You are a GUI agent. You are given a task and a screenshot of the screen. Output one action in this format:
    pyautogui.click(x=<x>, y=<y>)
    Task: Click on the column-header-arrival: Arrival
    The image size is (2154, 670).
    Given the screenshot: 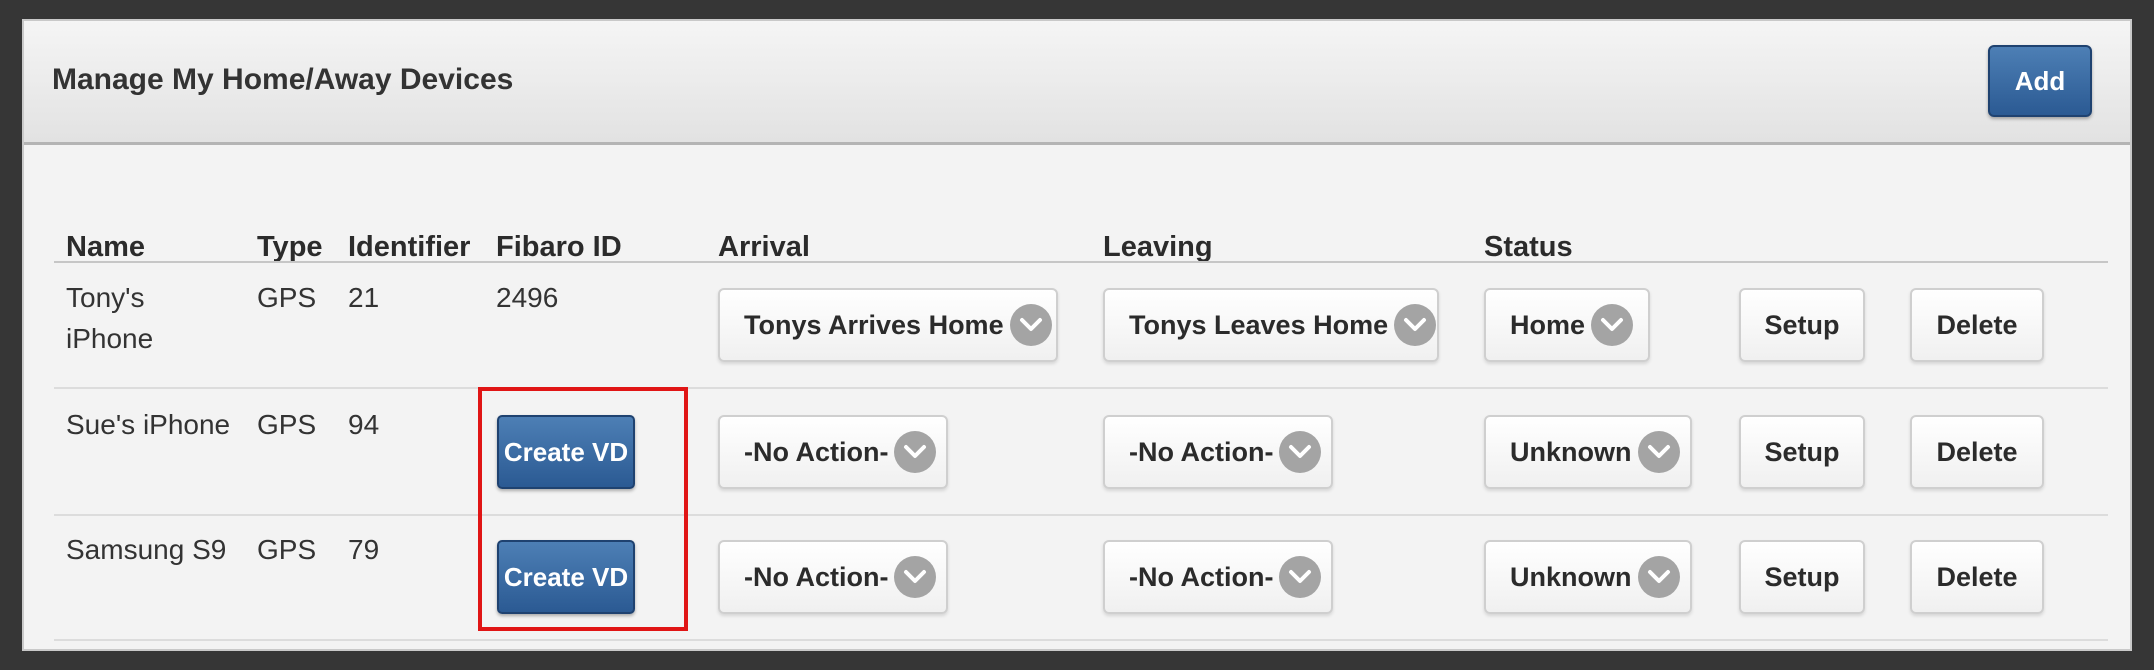 What is the action you would take?
    pyautogui.click(x=764, y=247)
    